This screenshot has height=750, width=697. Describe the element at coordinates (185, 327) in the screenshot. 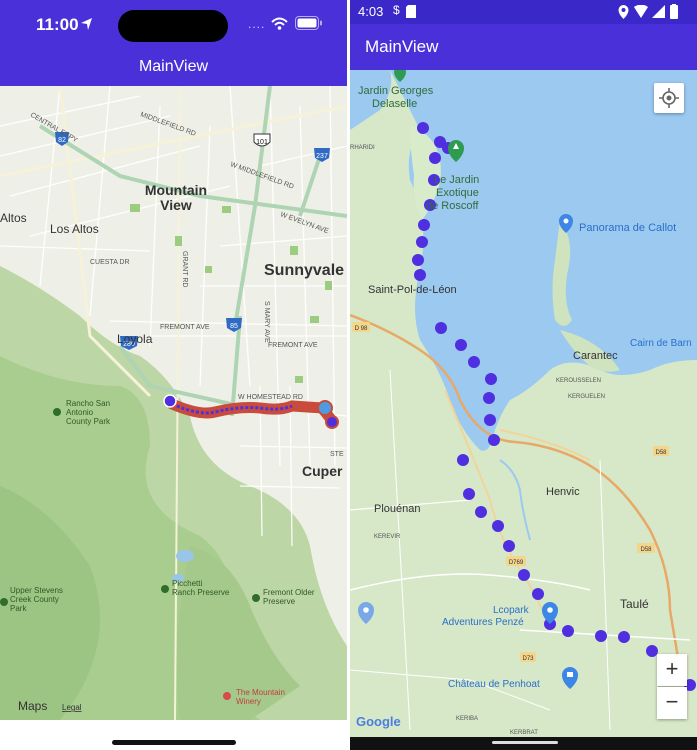

I see `map-label-fremont-ave: FREMONT AVE` at that location.